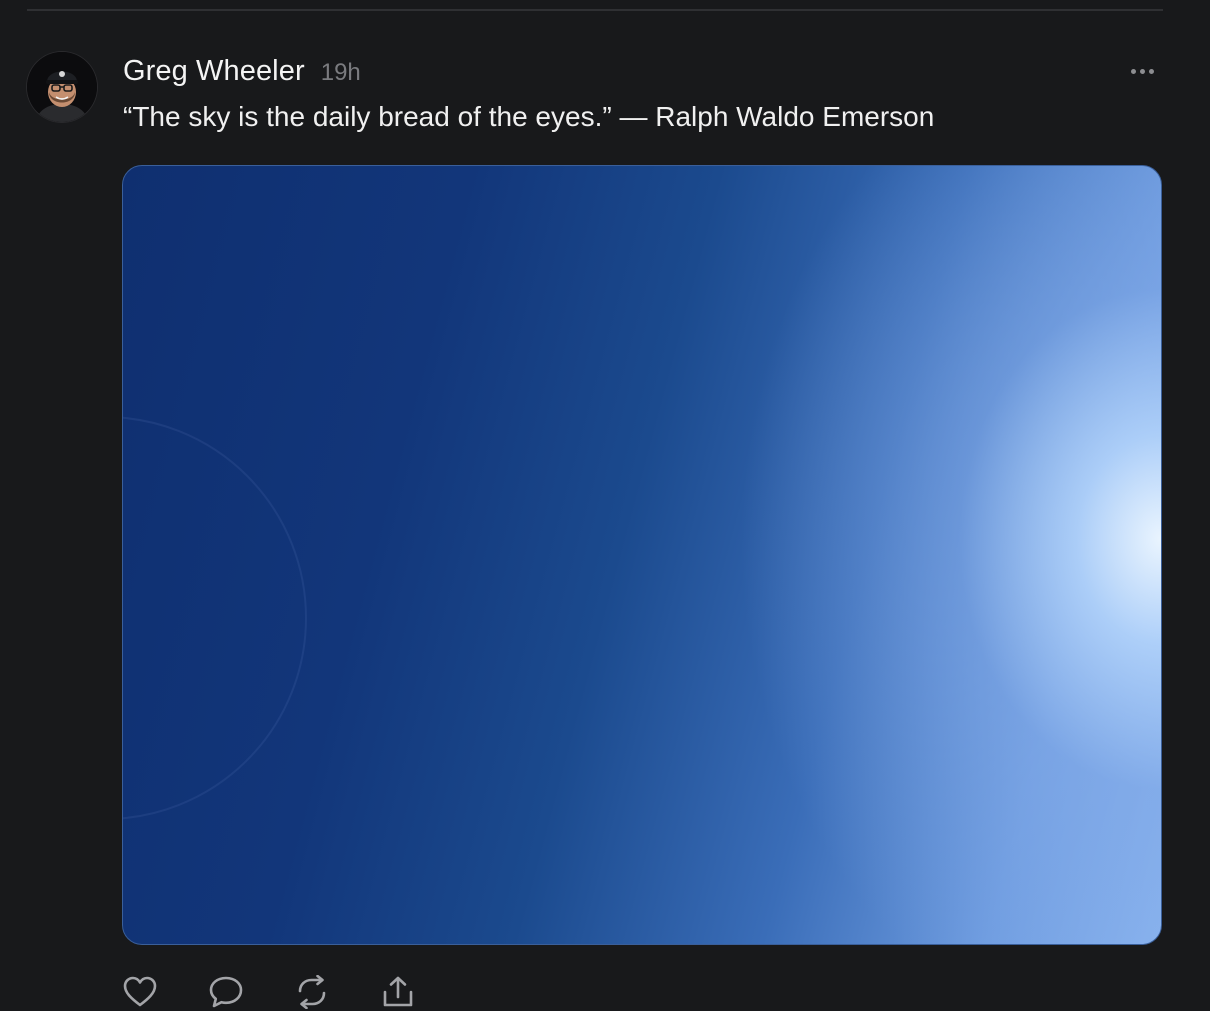  I want to click on comment-button, so click(226, 993).